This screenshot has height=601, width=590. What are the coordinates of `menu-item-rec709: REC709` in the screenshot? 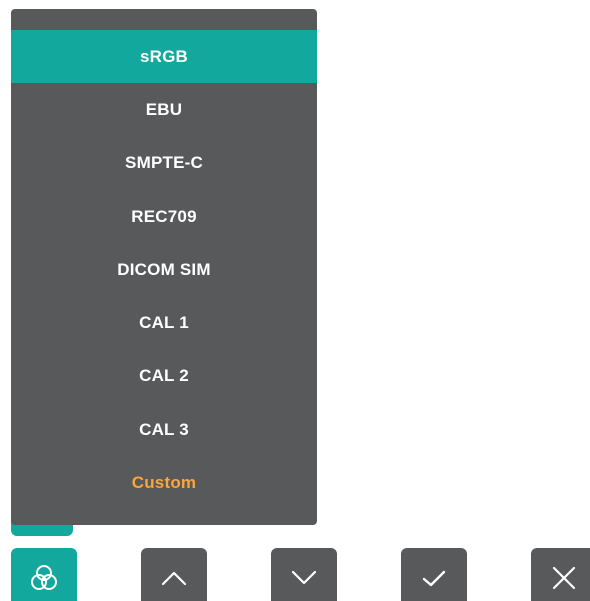 It's located at (164, 216).